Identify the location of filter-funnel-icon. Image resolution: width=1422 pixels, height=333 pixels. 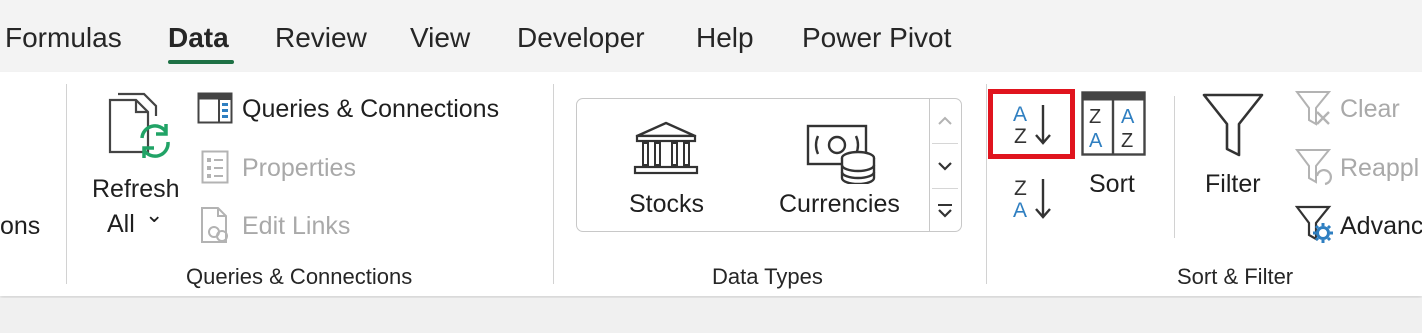
(1233, 125).